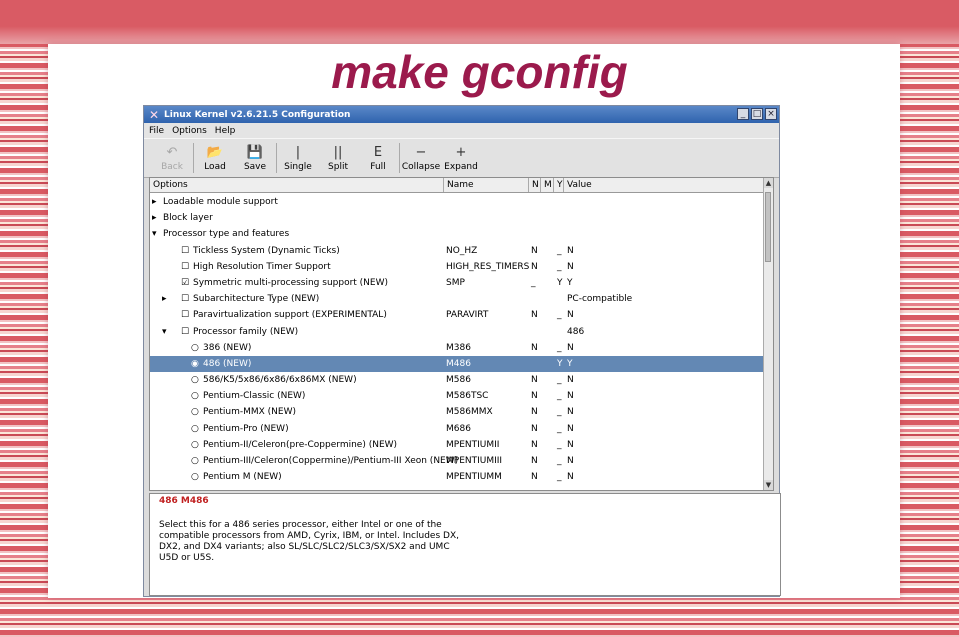 The image size is (959, 637). Describe the element at coordinates (458, 202) in the screenshot. I see `tree-row: ▸ Loadable module support` at that location.